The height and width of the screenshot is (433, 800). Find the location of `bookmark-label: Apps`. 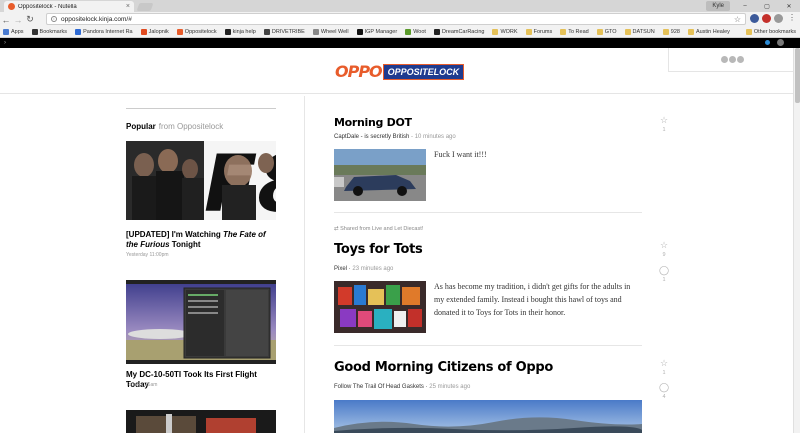

bookmark-label: Apps is located at coordinates (17, 32).